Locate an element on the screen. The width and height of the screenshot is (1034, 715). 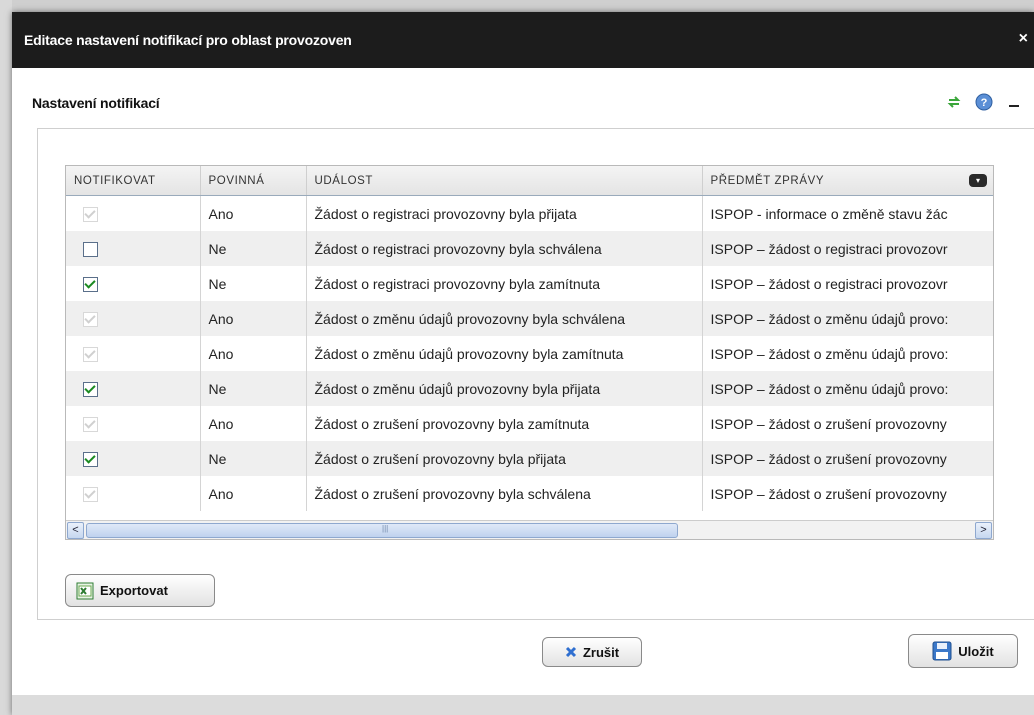
minimize-icon is located at coordinates (1014, 102).